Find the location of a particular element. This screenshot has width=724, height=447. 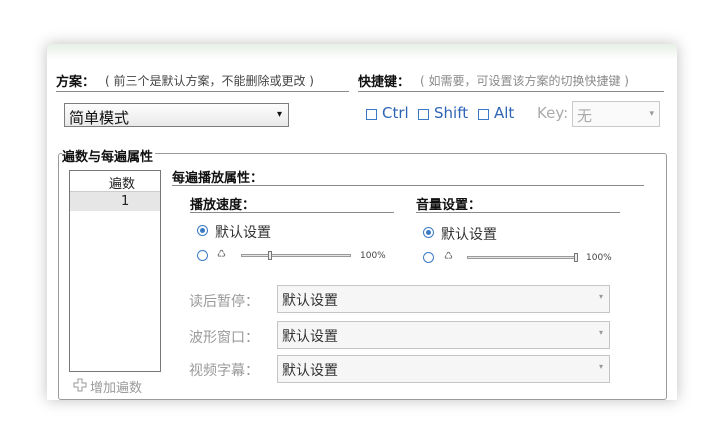

alt-checkbox is located at coordinates (483, 114).